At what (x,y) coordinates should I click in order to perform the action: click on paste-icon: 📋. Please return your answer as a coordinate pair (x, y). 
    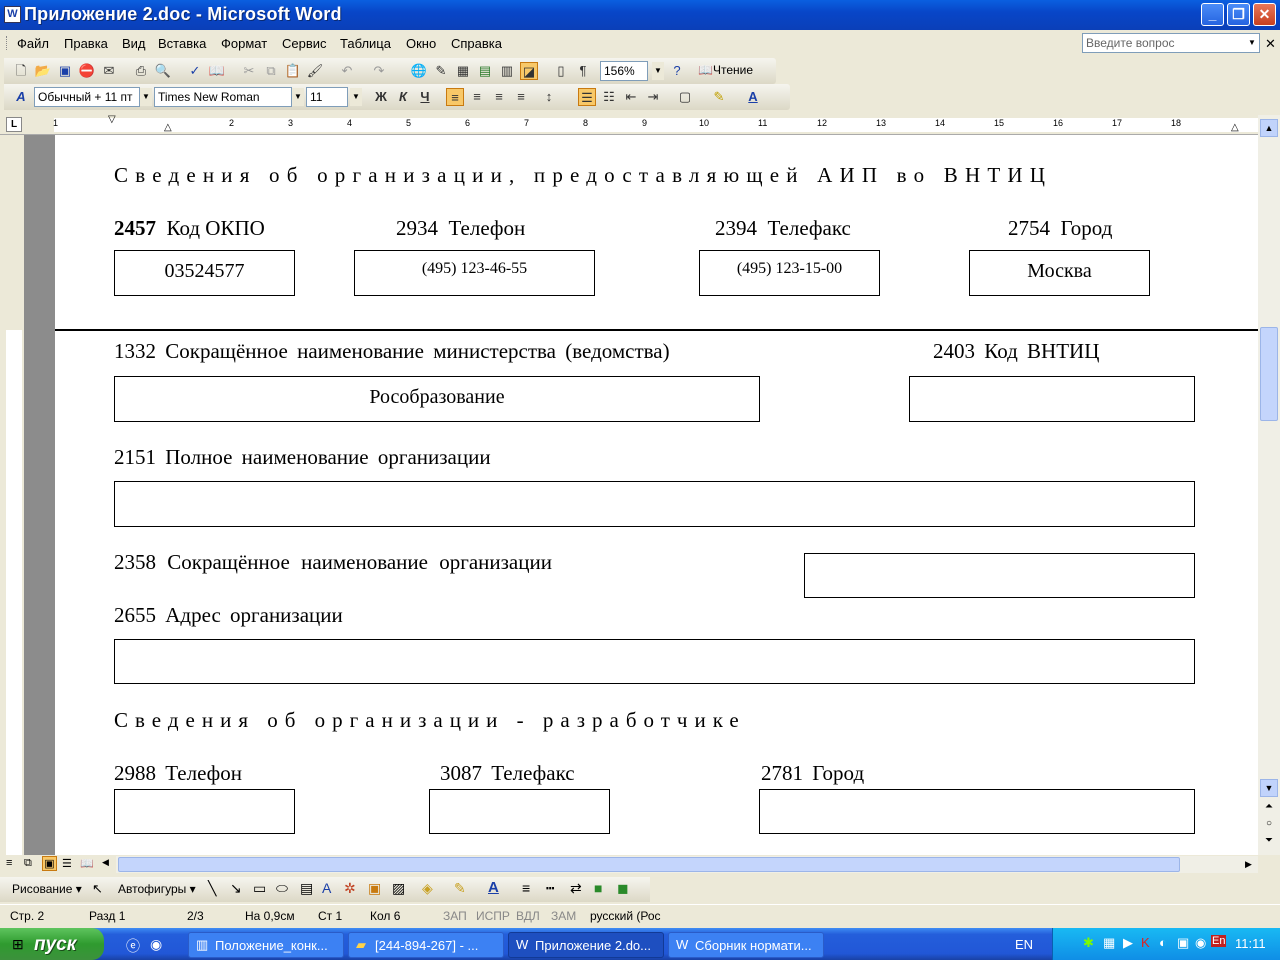
    Looking at the image, I should click on (293, 71).